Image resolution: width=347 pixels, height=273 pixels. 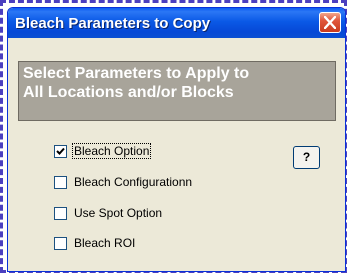 What do you see at coordinates (60, 182) in the screenshot?
I see `bleach-configuration-checkbox` at bounding box center [60, 182].